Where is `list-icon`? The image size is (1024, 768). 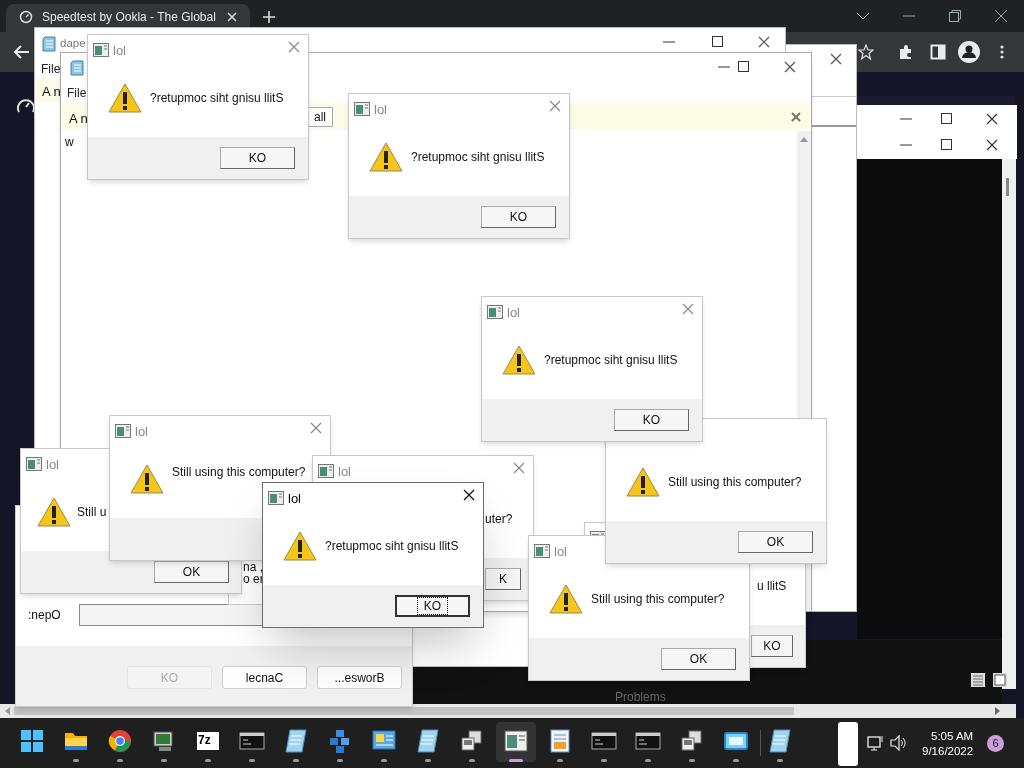 list-icon is located at coordinates (978, 680).